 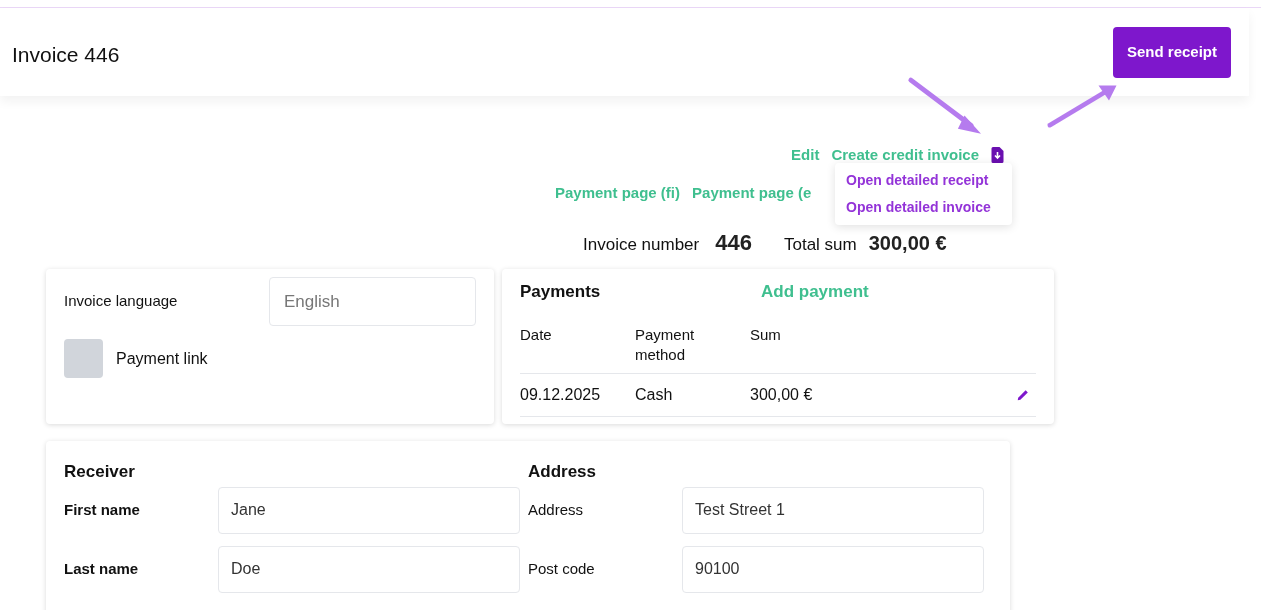 What do you see at coordinates (369, 510) in the screenshot?
I see `text-field: Jane` at bounding box center [369, 510].